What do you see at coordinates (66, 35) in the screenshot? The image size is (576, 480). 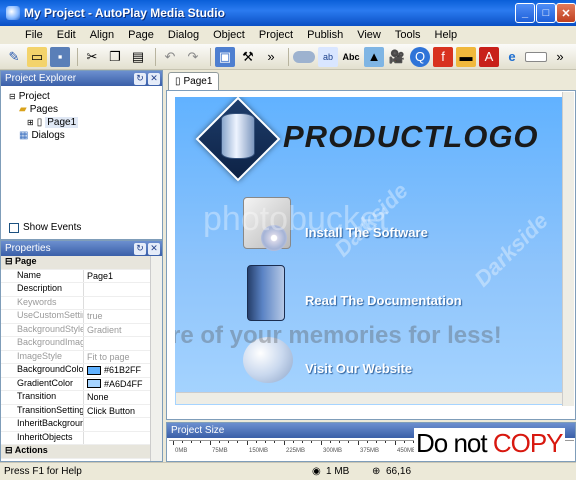 I see `menu-edit: Edit` at bounding box center [66, 35].